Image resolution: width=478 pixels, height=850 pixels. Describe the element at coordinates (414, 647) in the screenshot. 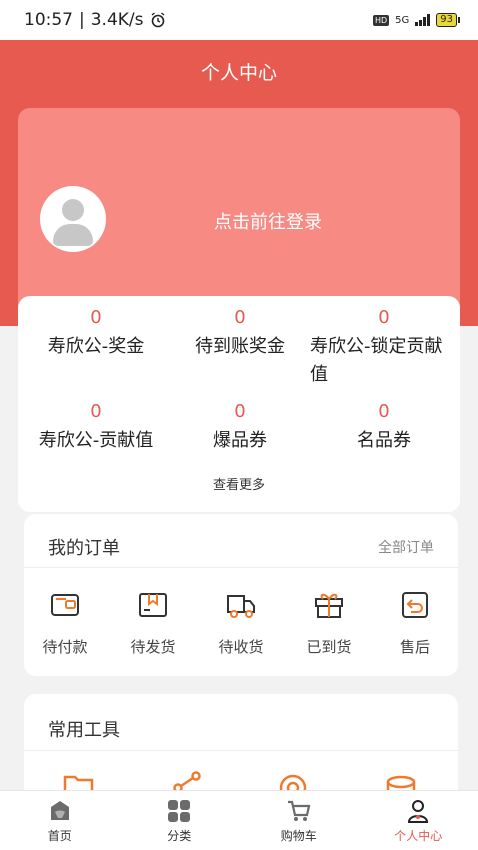

I see `order-label: 售后` at that location.